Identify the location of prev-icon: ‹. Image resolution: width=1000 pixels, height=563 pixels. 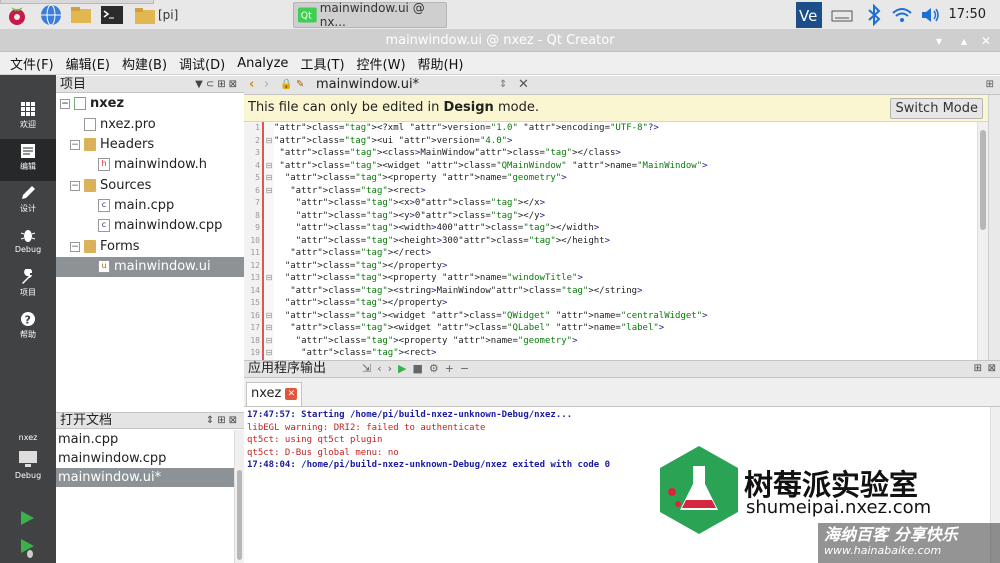
(382, 368).